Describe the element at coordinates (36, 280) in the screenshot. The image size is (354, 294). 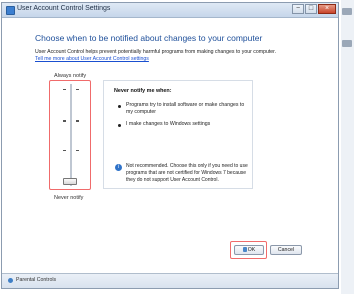
I see `status-text: Parental Controls` at that location.